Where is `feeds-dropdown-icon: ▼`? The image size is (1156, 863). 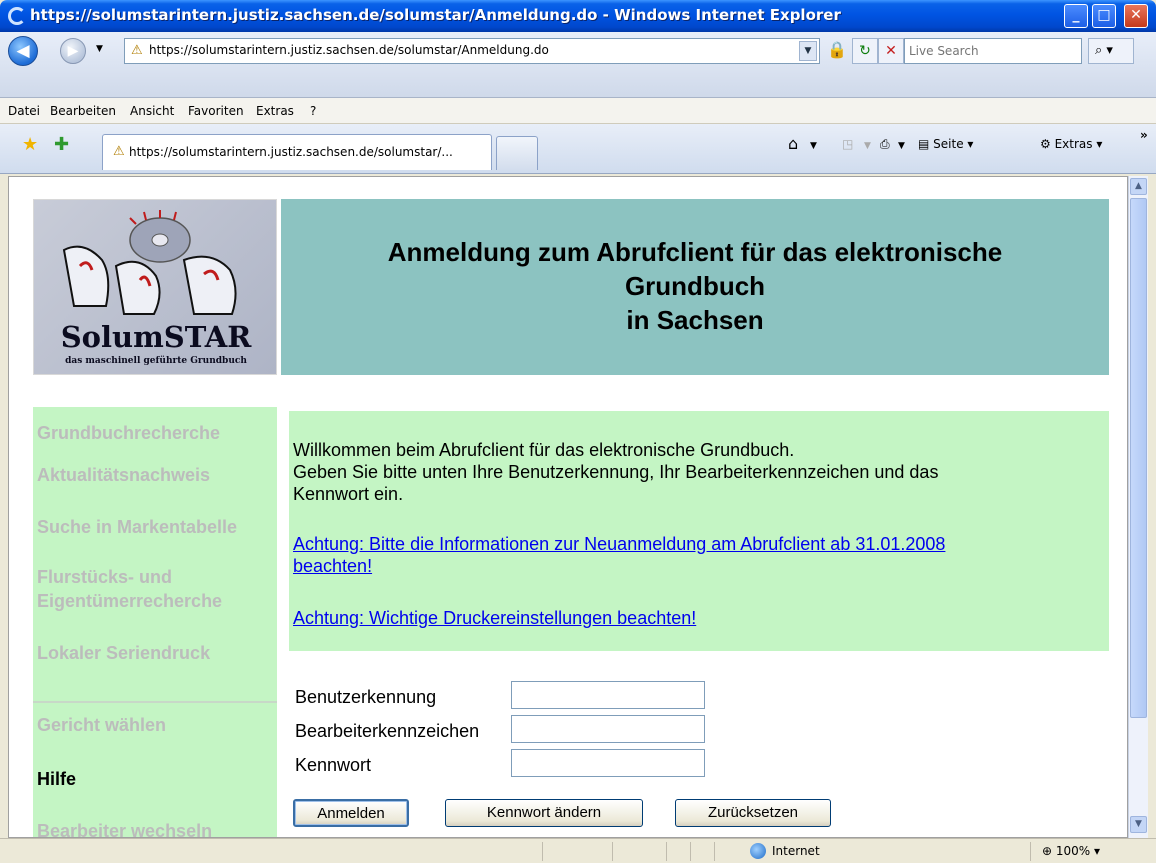
feeds-dropdown-icon: ▼ is located at coordinates (867, 146).